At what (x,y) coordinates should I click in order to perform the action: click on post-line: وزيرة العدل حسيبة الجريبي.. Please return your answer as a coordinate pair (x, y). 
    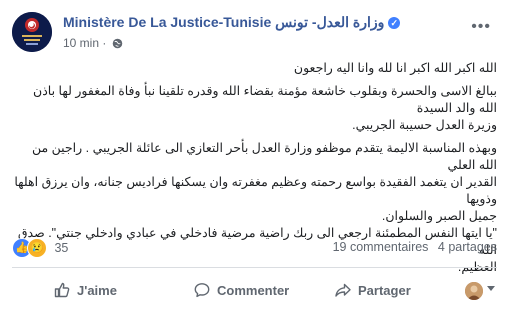
    Looking at the image, I should click on (424, 125).